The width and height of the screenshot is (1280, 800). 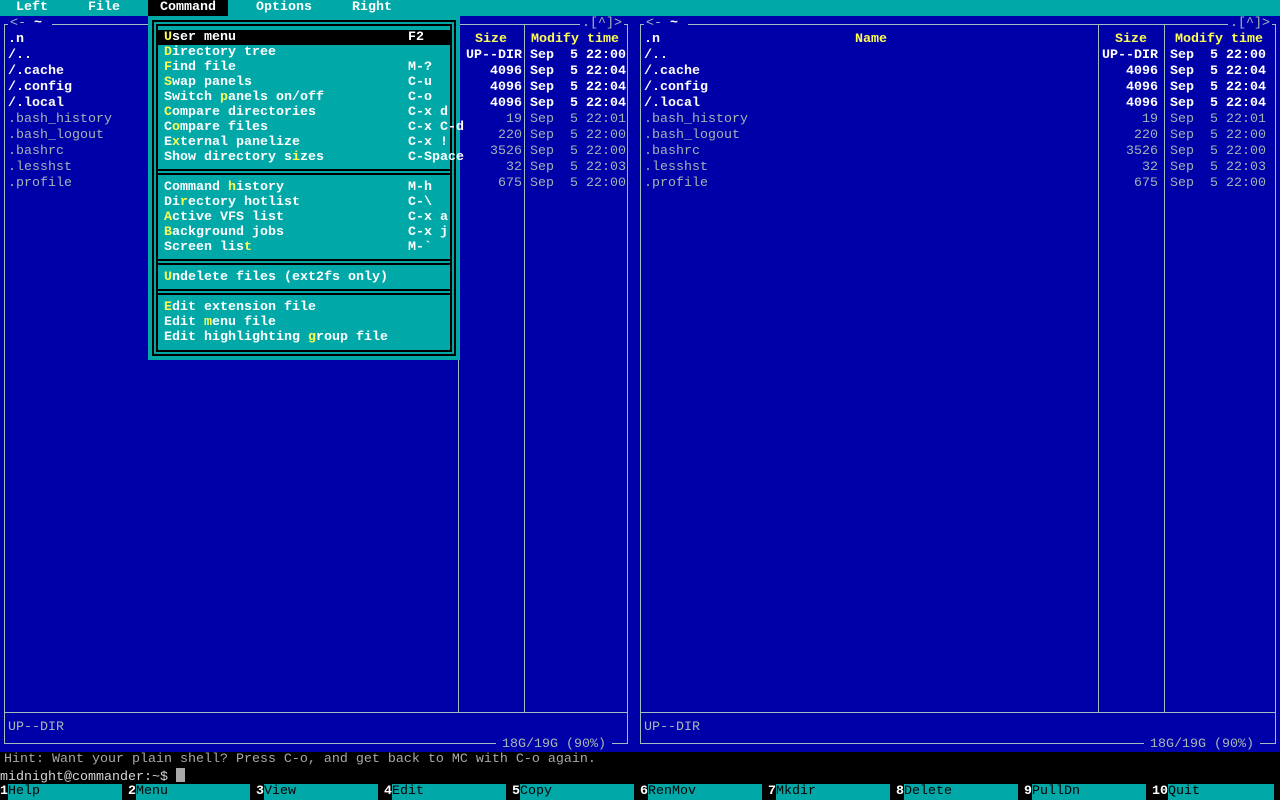 I want to click on menu-item-label: Swap panels, so click(x=208, y=82).